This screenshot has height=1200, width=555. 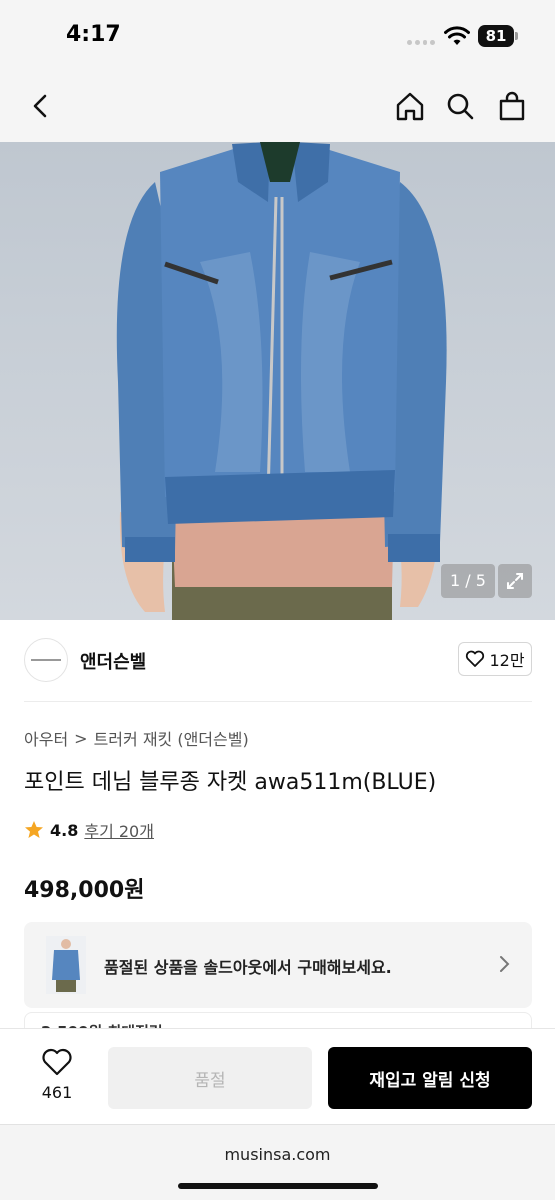 I want to click on battery-cap, so click(x=516, y=36).